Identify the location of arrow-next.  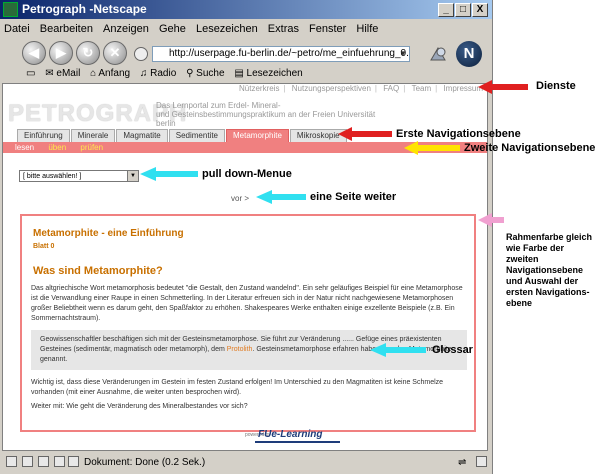
(281, 197).